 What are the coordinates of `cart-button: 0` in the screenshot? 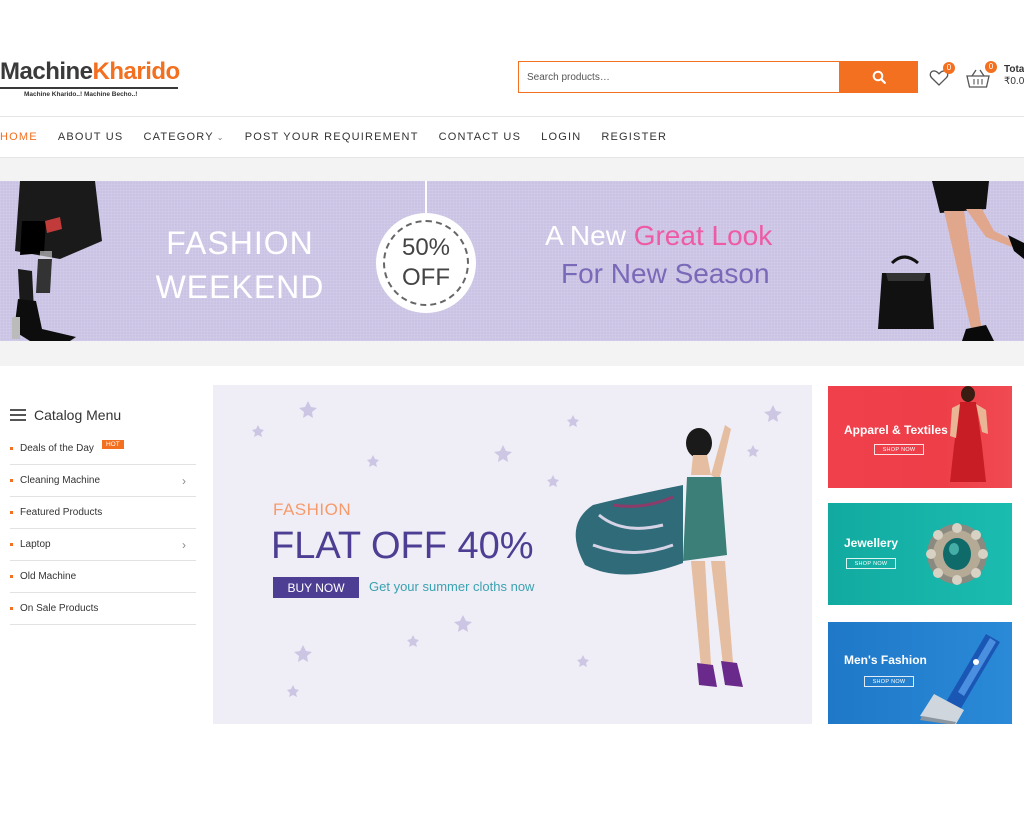 It's located at (981, 75).